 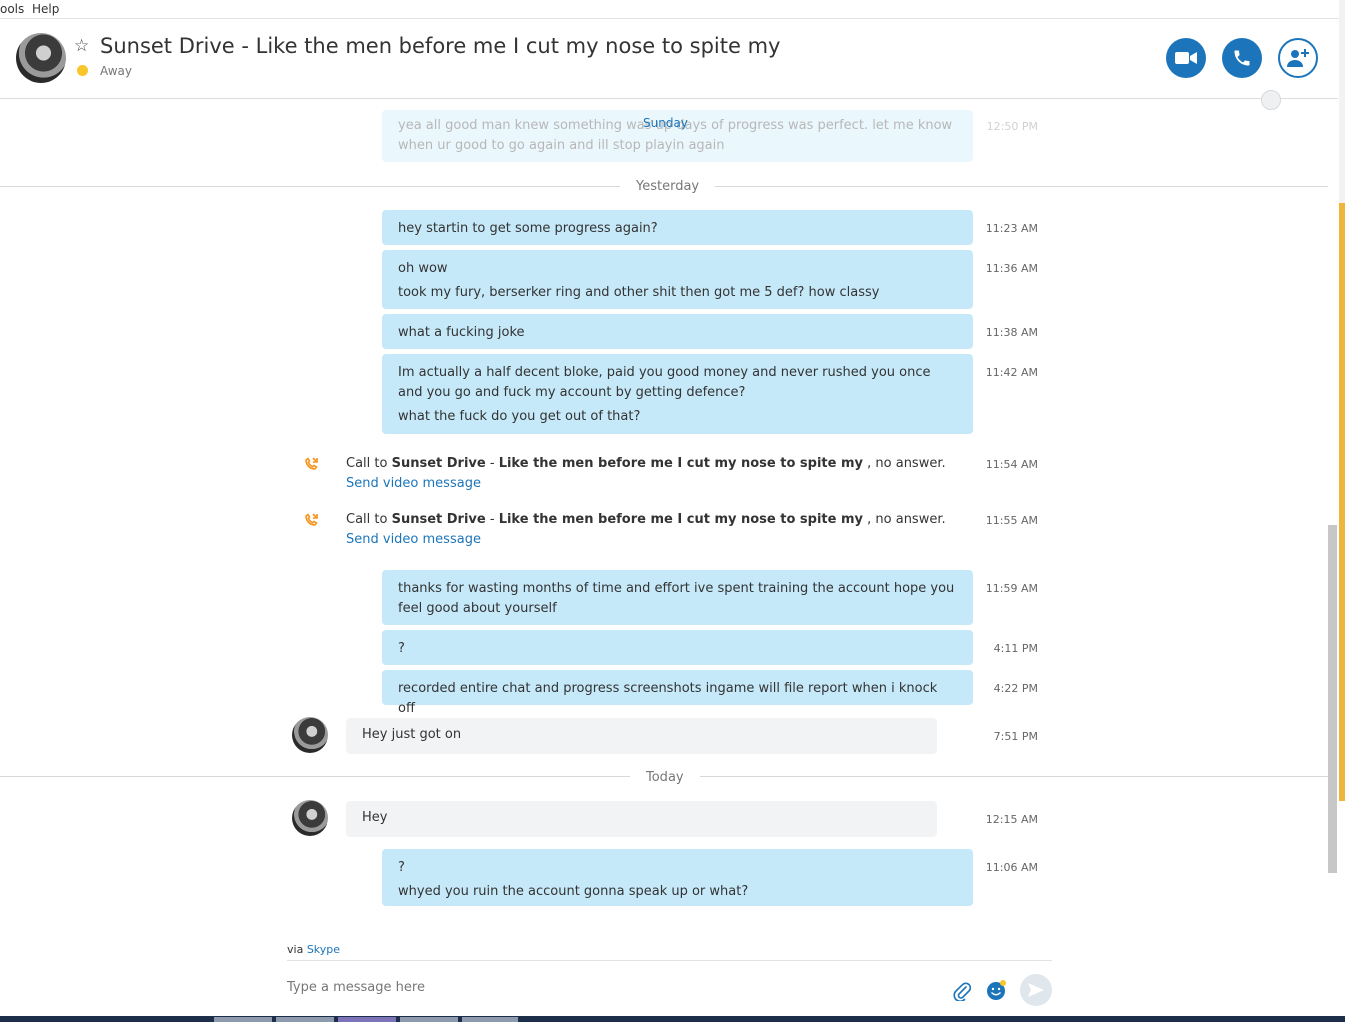 I want to click on message-bubble: ?, so click(x=677, y=647).